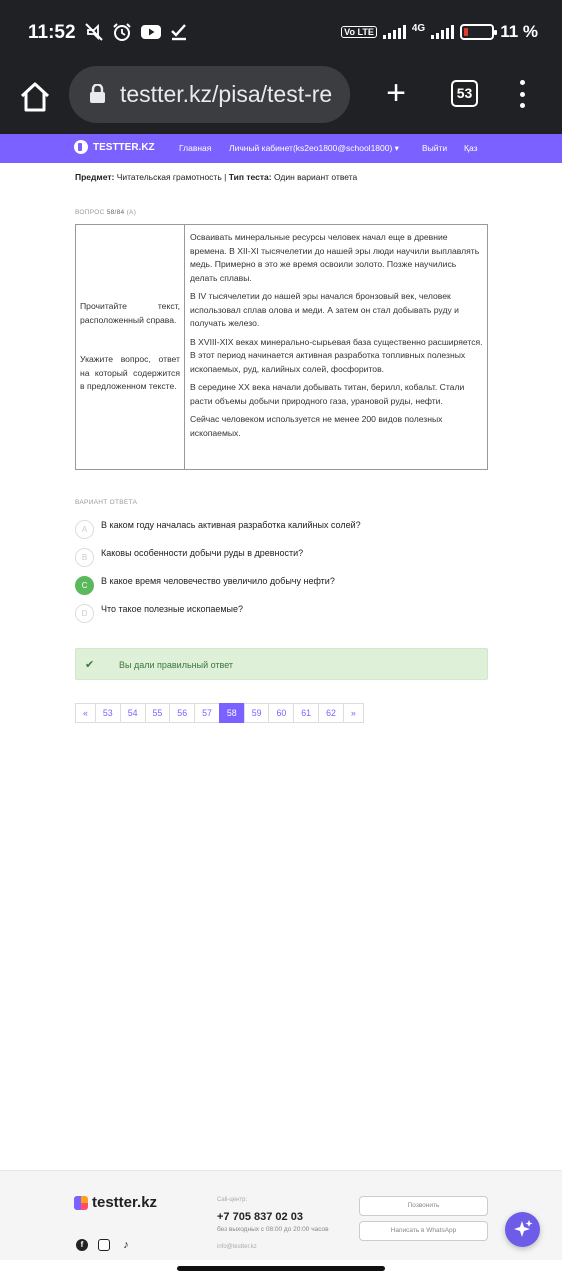  What do you see at coordinates (195, 148) in the screenshot?
I see `nav-home: Главная` at bounding box center [195, 148].